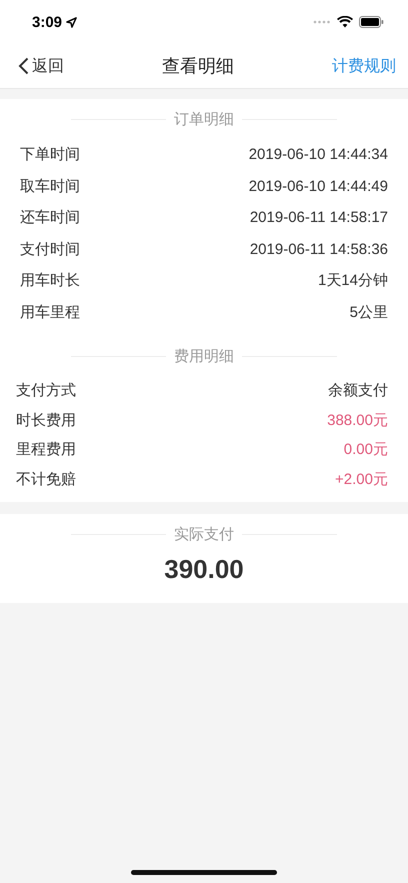 This screenshot has width=408, height=883. I want to click on detail-label: 下单时间, so click(50, 154).